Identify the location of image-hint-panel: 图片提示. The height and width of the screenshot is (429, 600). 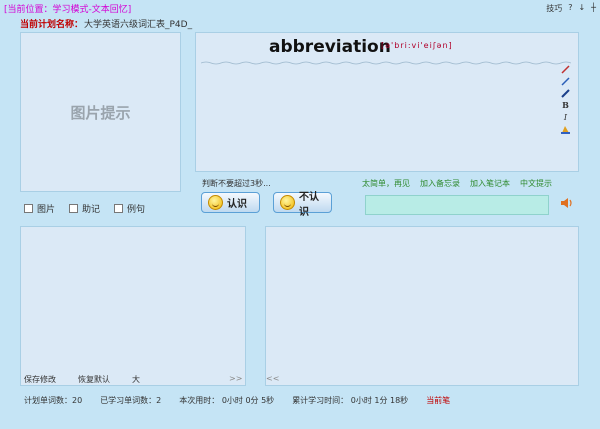
(100, 112).